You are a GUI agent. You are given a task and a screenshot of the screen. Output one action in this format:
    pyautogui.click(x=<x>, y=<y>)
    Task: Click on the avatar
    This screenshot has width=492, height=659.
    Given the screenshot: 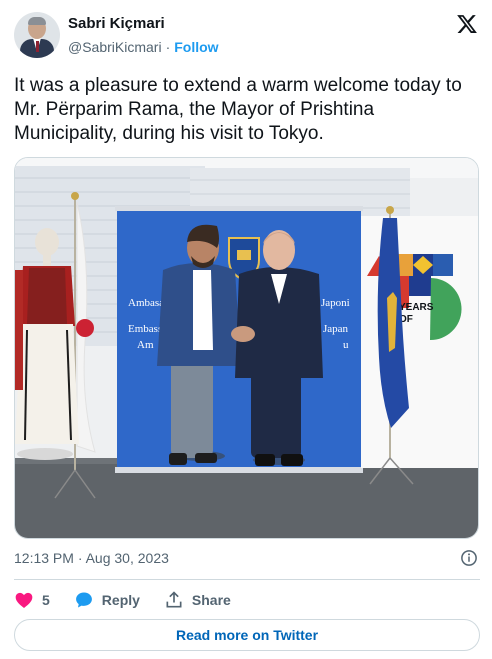 What is the action you would take?
    pyautogui.click(x=37, y=35)
    